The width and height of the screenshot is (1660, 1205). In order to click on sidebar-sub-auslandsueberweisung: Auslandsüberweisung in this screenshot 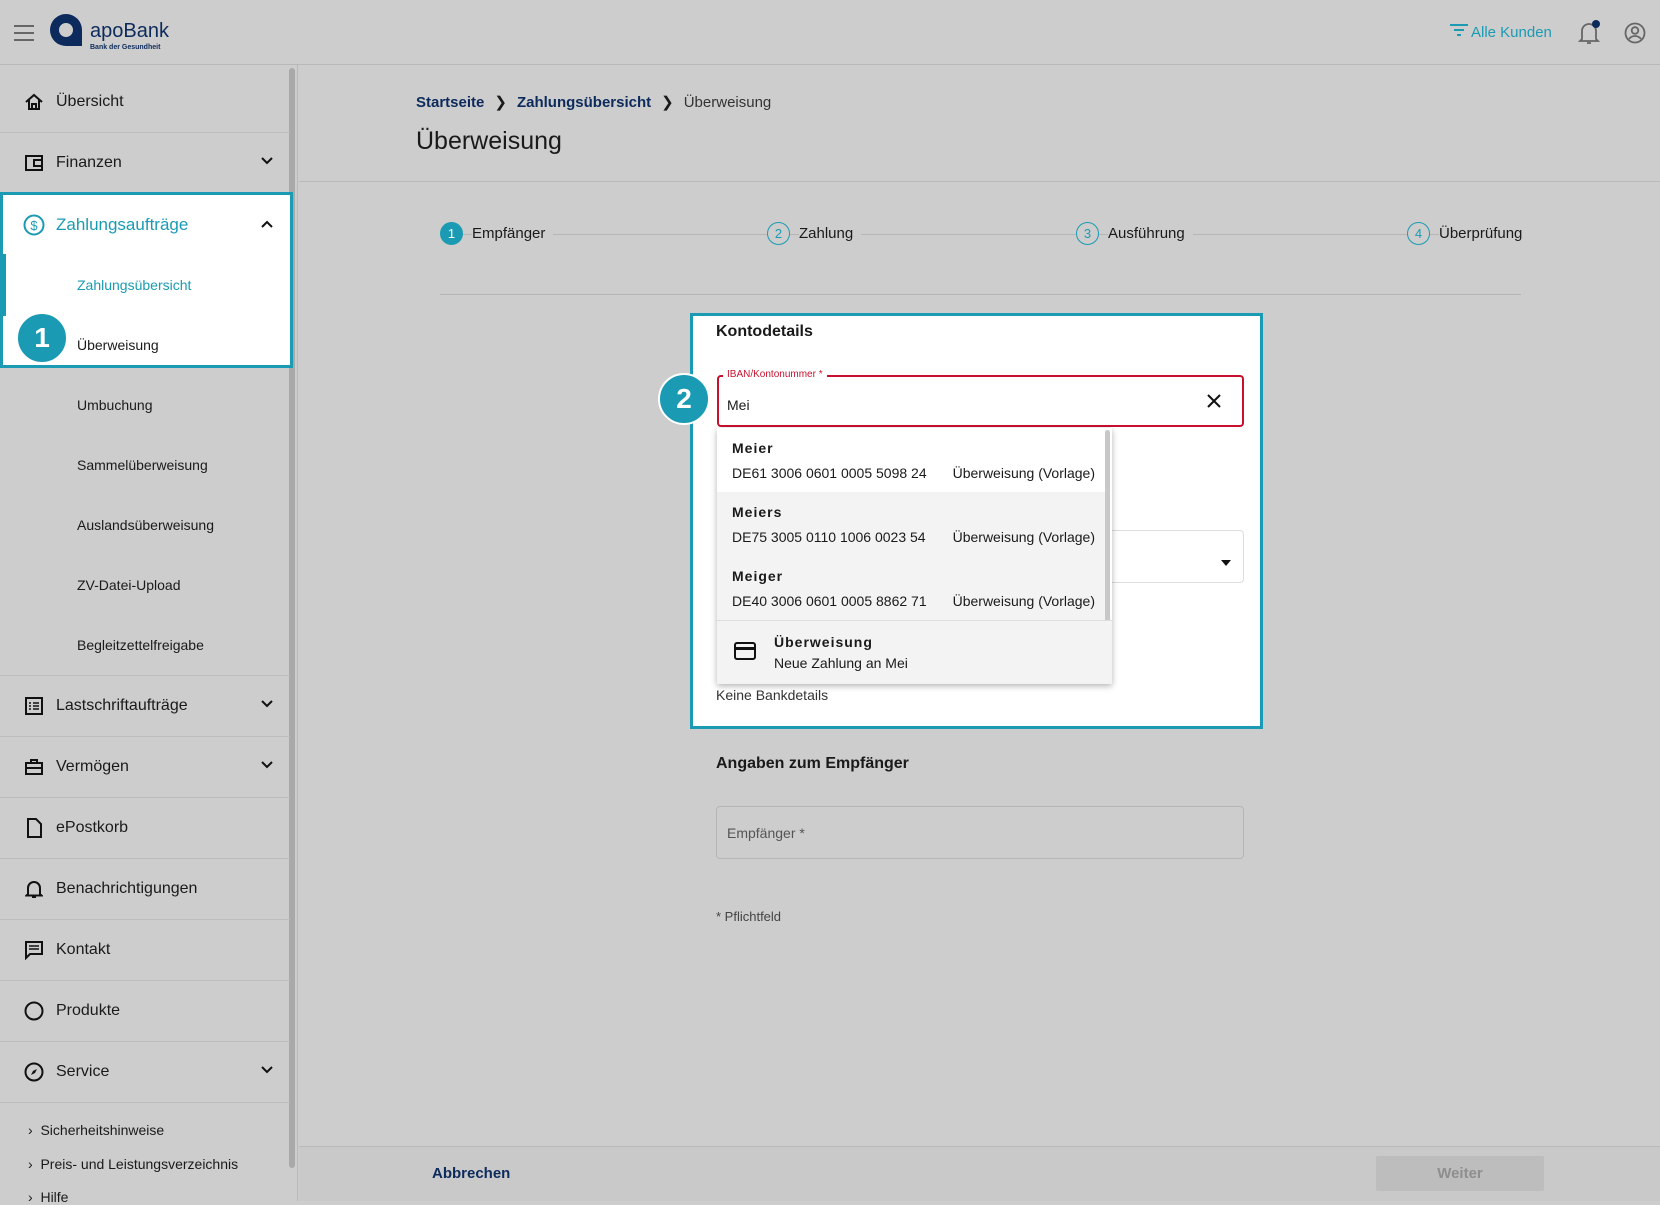, I will do `click(145, 525)`.